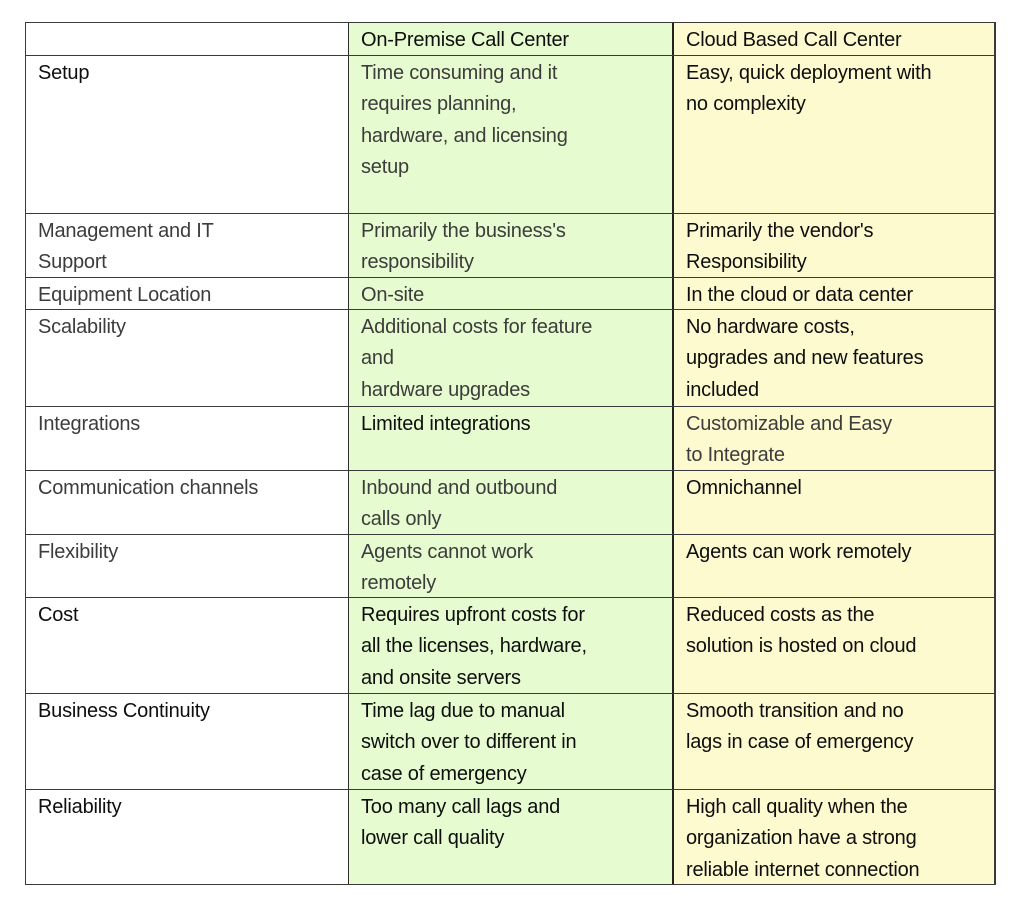 The height and width of the screenshot is (919, 1024). What do you see at coordinates (186, 566) in the screenshot?
I see `row-label: Flexibility` at bounding box center [186, 566].